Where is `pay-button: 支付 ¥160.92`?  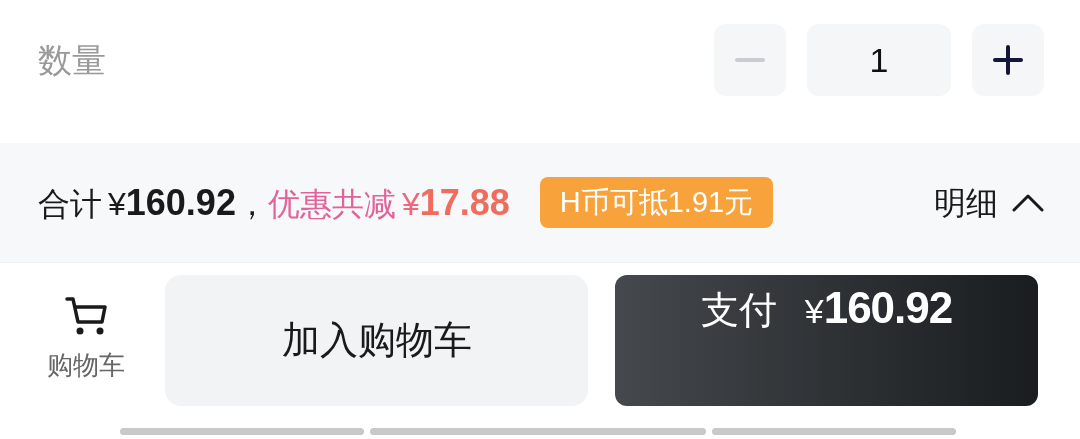 pay-button: 支付 ¥160.92 is located at coordinates (826, 340).